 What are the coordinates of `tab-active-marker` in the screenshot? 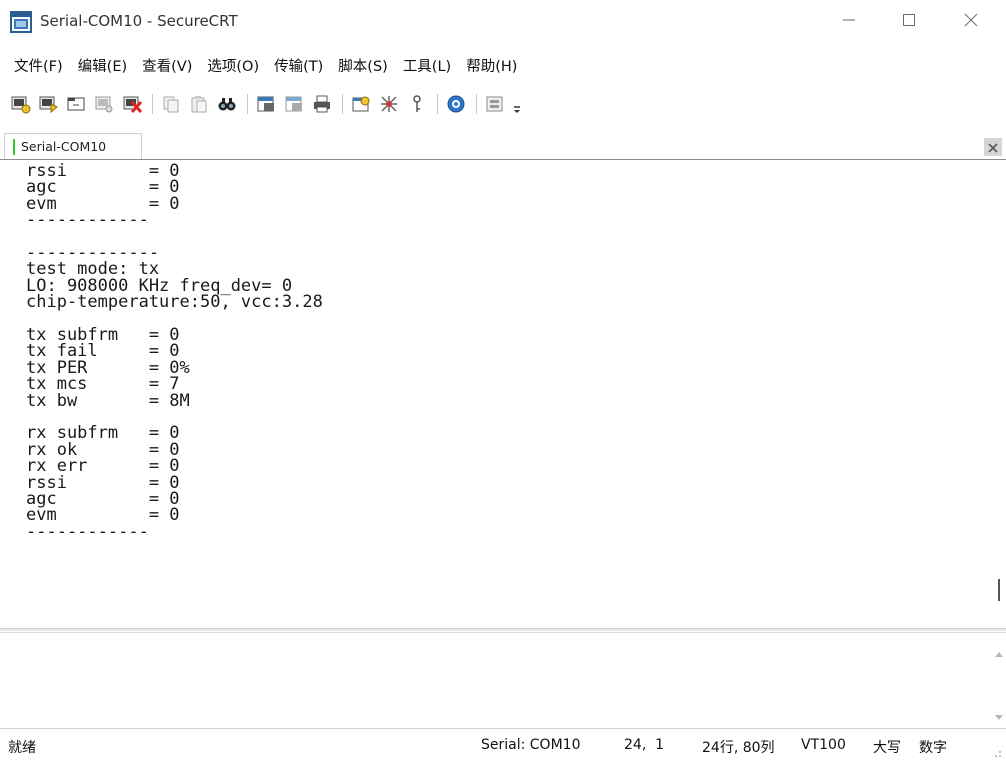 It's located at (14, 146).